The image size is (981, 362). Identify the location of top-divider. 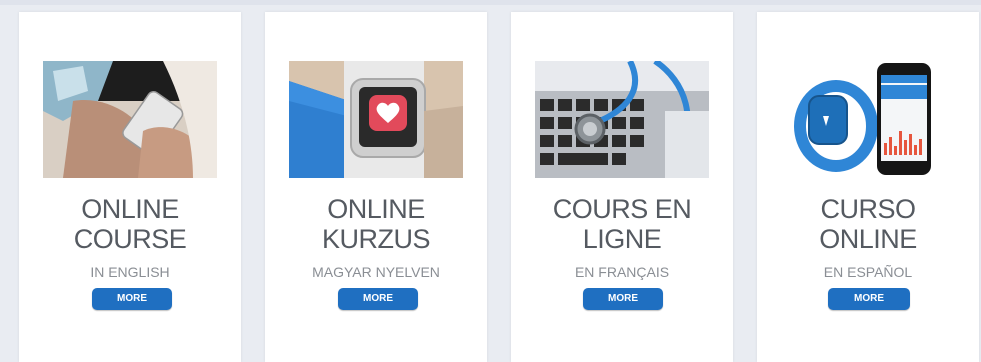
(490, 2).